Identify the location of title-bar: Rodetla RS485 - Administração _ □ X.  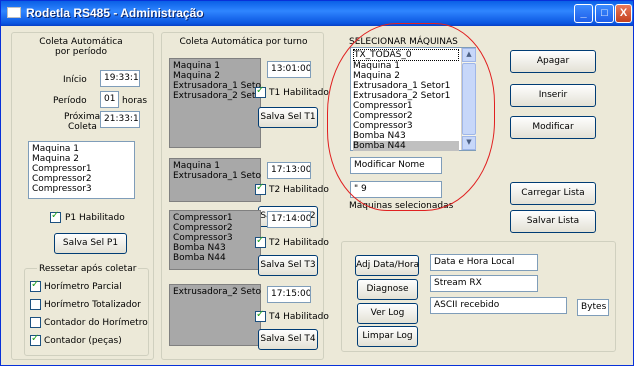
(317, 13).